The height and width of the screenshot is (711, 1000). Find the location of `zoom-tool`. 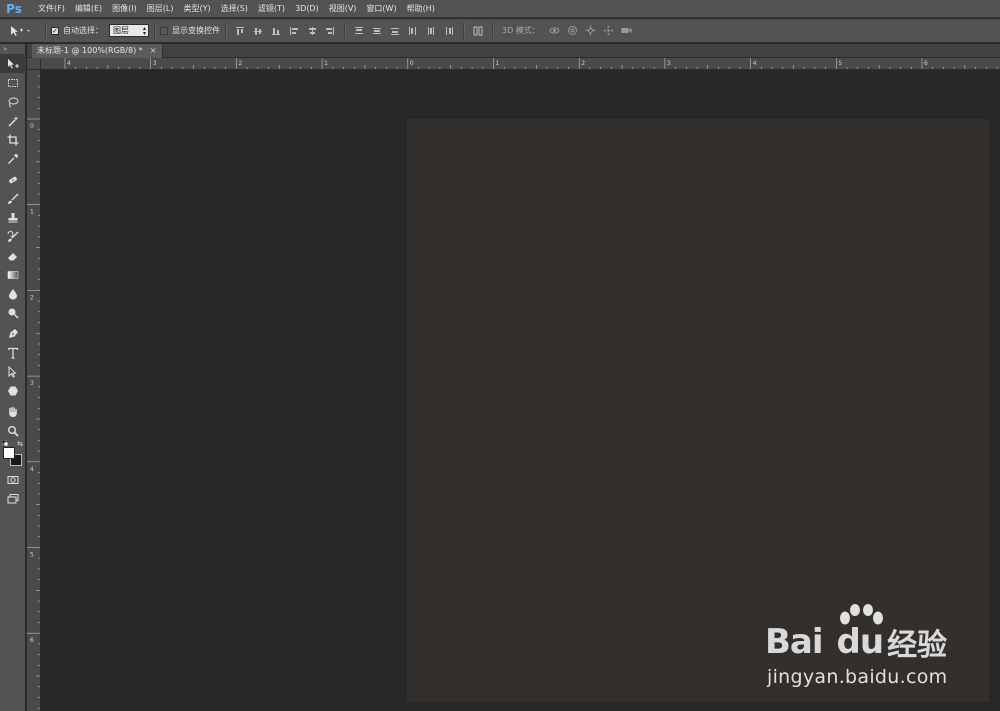

zoom-tool is located at coordinates (13, 430).